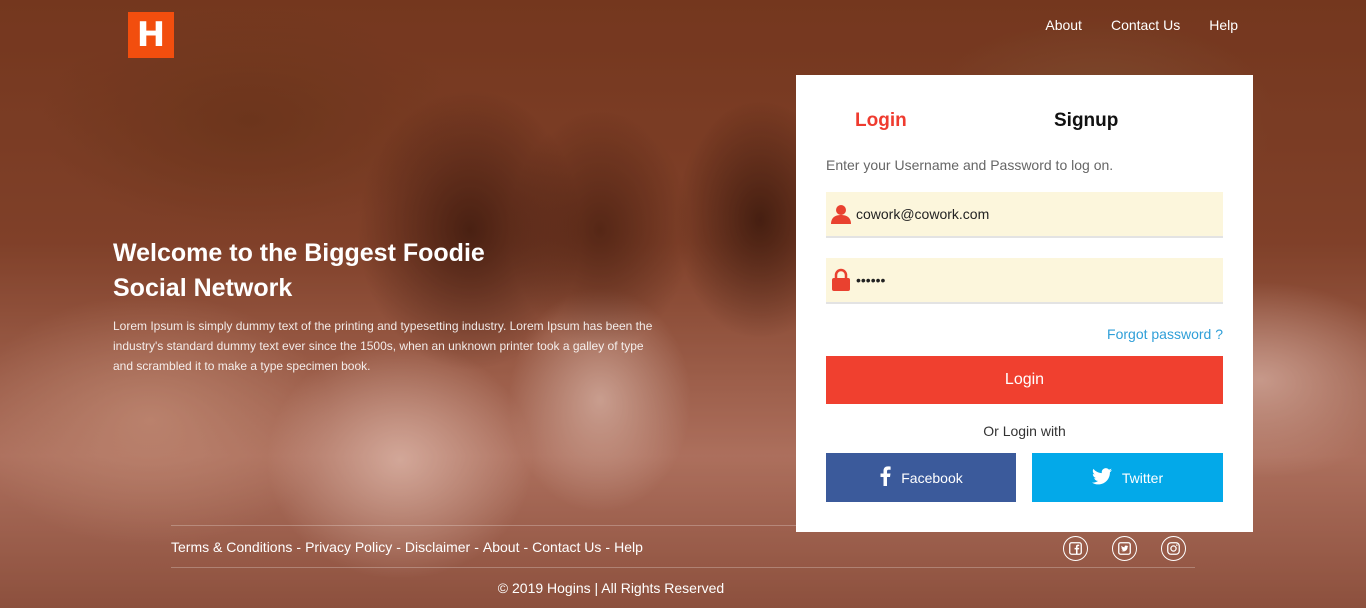 The width and height of the screenshot is (1366, 608). What do you see at coordinates (566, 547) in the screenshot?
I see `footer-contact-link: Contact Us` at bounding box center [566, 547].